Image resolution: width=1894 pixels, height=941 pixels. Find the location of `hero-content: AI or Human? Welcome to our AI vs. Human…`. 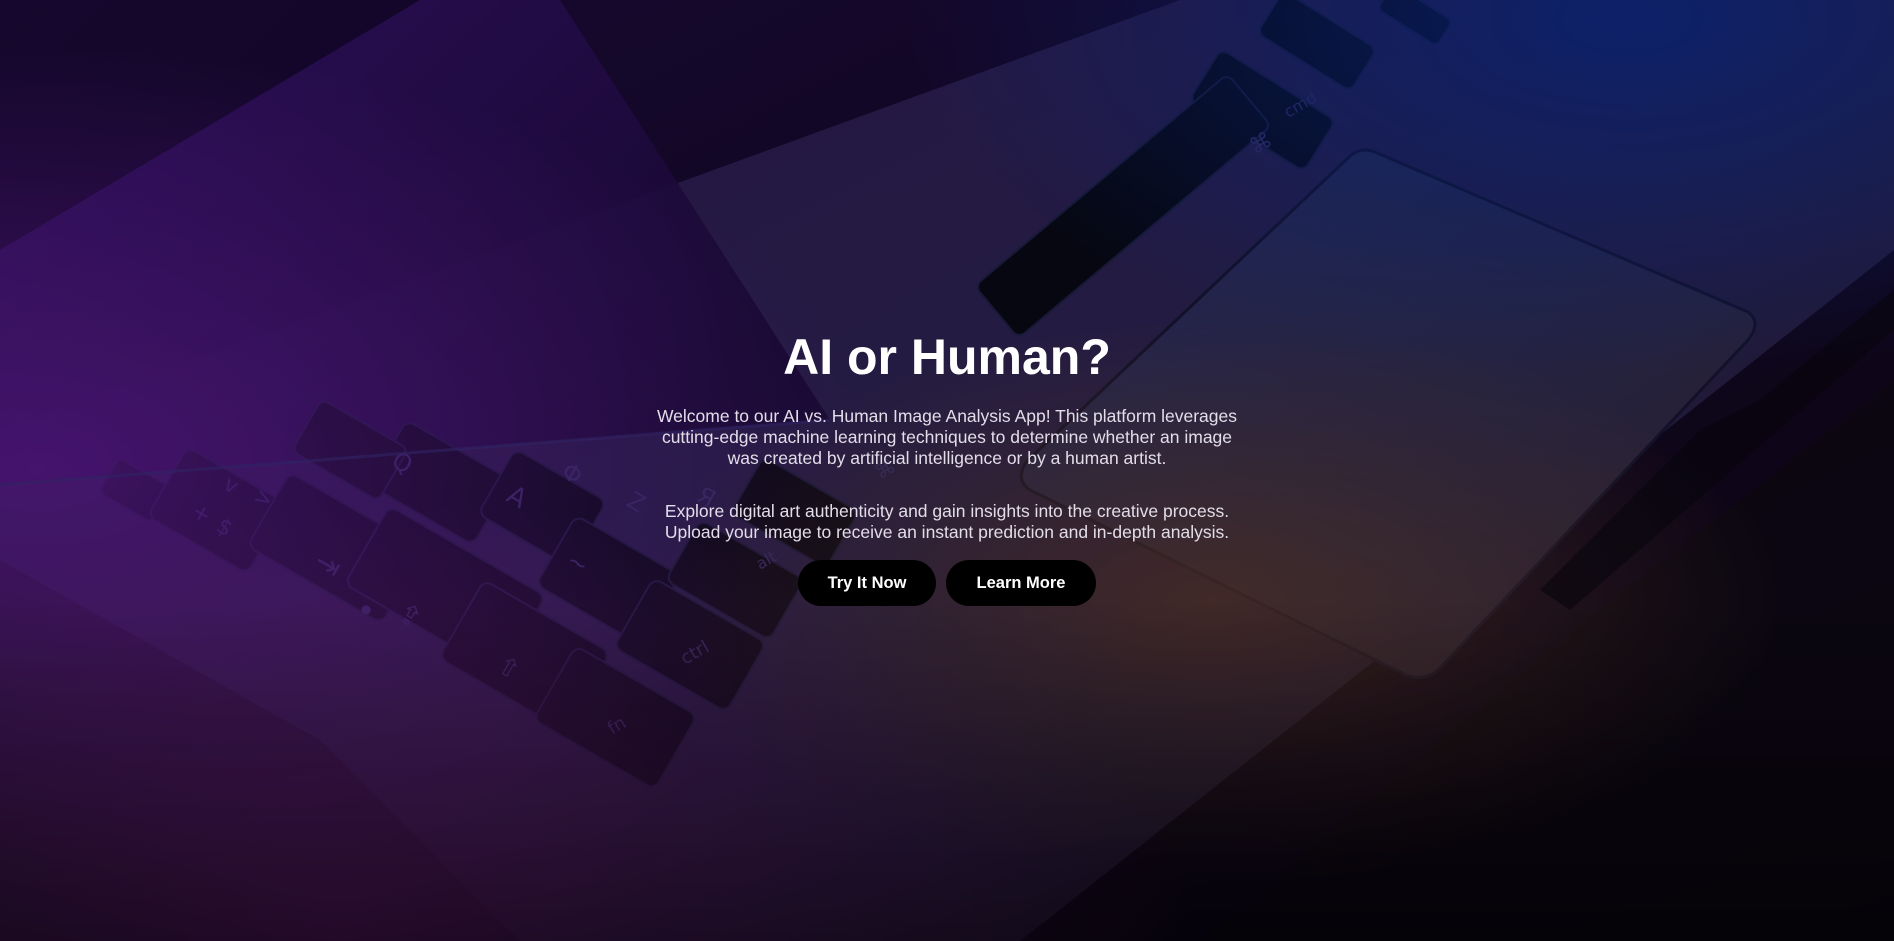

hero-content: AI or Human? Welcome to our AI vs. Human… is located at coordinates (947, 466).